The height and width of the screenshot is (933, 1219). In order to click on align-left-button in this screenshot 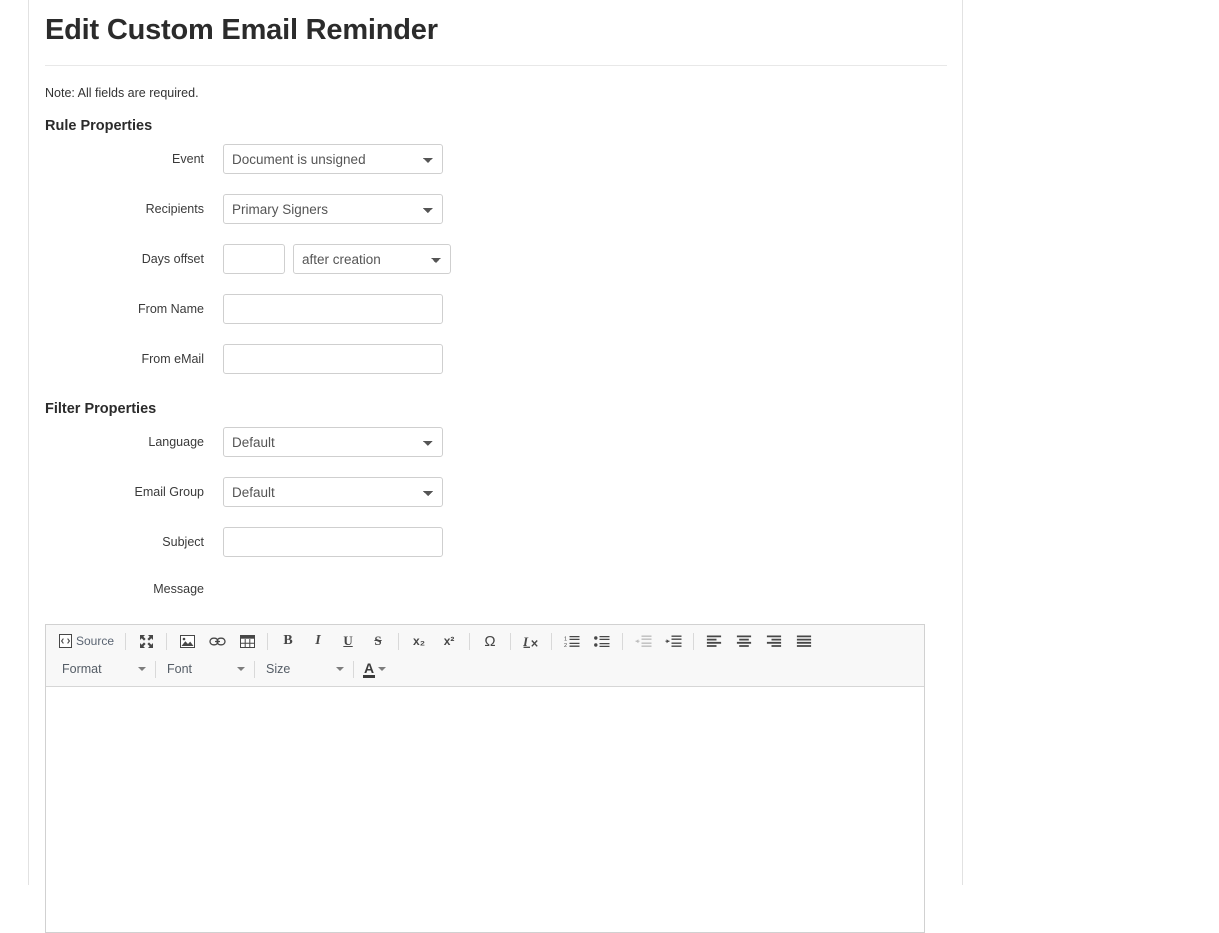, I will do `click(714, 641)`.